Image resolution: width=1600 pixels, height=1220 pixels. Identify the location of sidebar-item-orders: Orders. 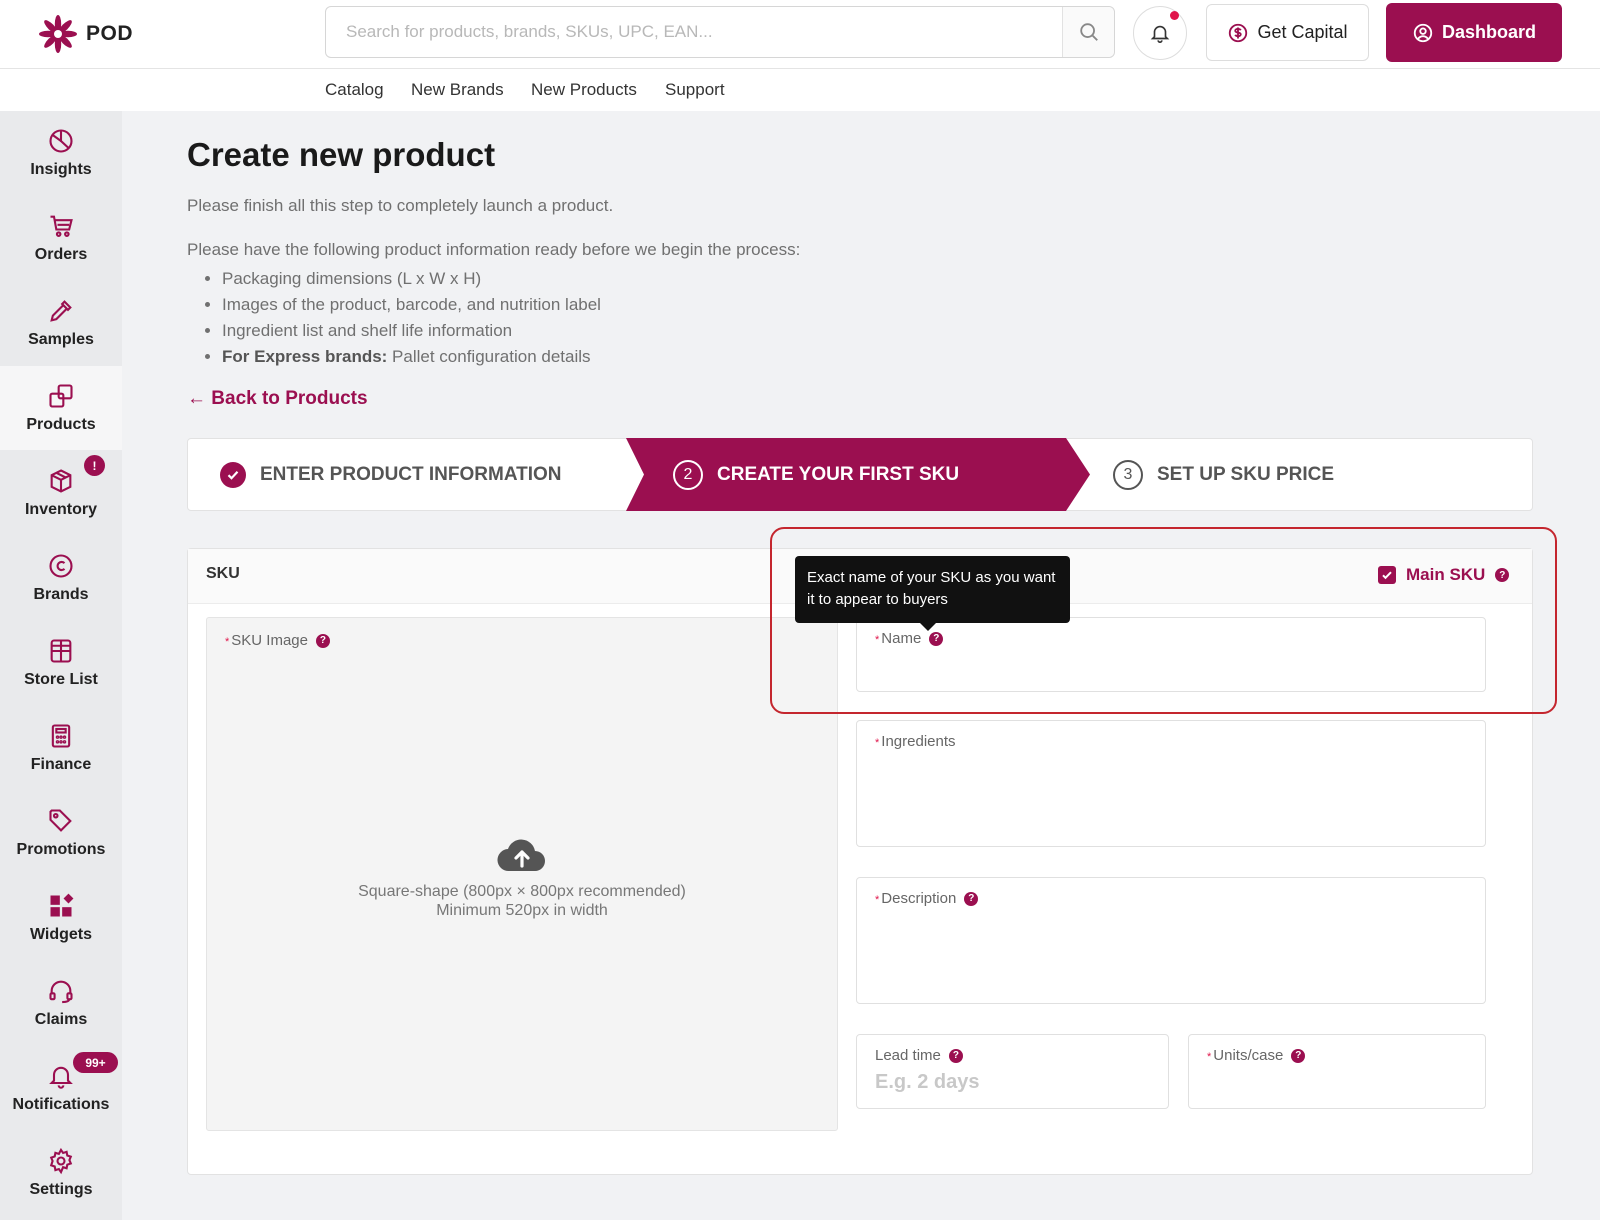
(61, 238).